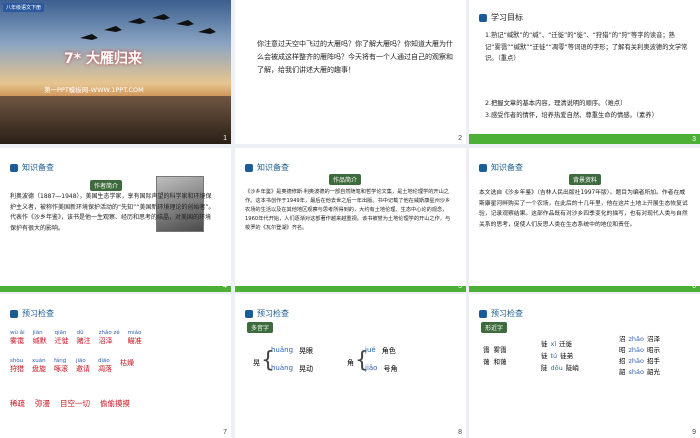  Describe the element at coordinates (260, 327) in the screenshot. I see `section-stamp: 多音字` at that location.